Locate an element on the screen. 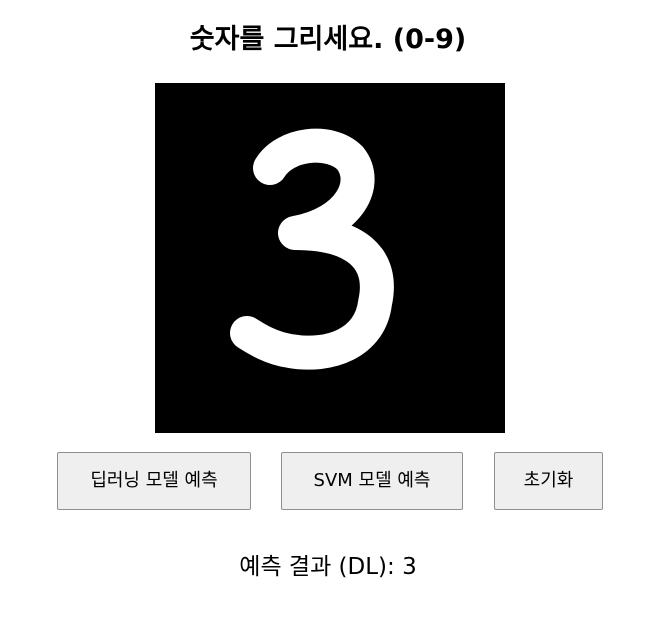 Image resolution: width=656 pixels, height=630 pixels. deep-learning-predict-button: 딥러닝 모델 예측 is located at coordinates (154, 481).